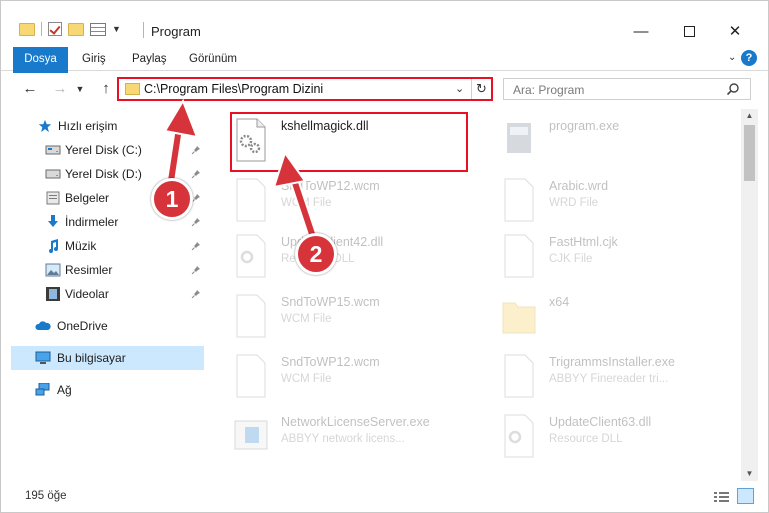  What do you see at coordinates (213, 59) in the screenshot?
I see `tab-view: Görünüm` at bounding box center [213, 59].